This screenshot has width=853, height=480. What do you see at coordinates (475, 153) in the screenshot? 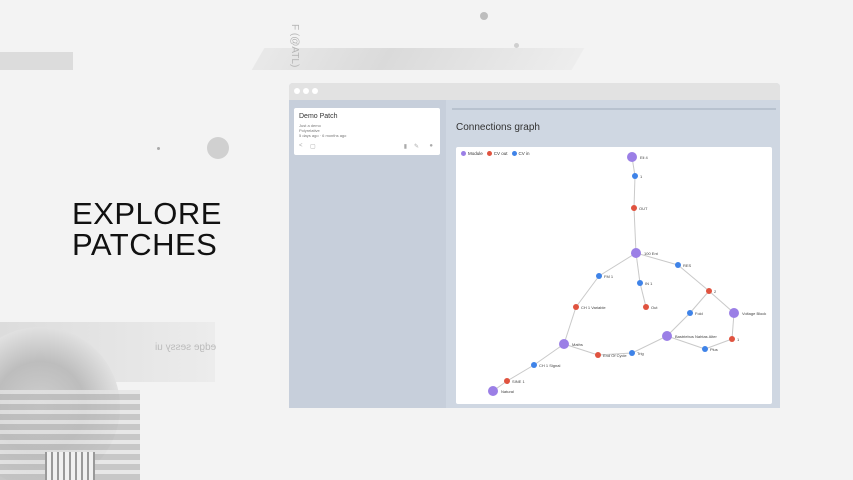
I see `legend-label: Module` at bounding box center [475, 153].